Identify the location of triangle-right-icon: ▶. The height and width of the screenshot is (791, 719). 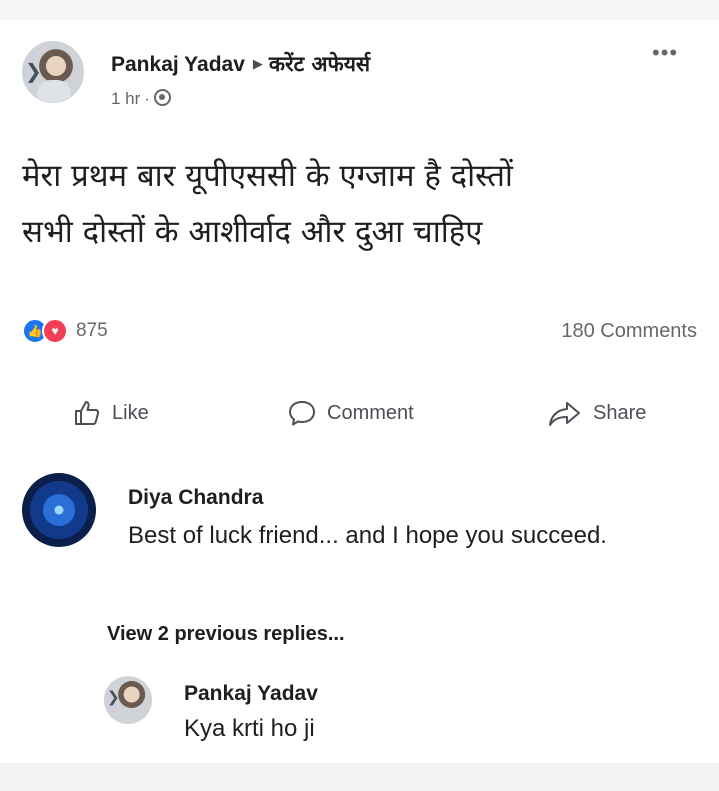
(257, 63).